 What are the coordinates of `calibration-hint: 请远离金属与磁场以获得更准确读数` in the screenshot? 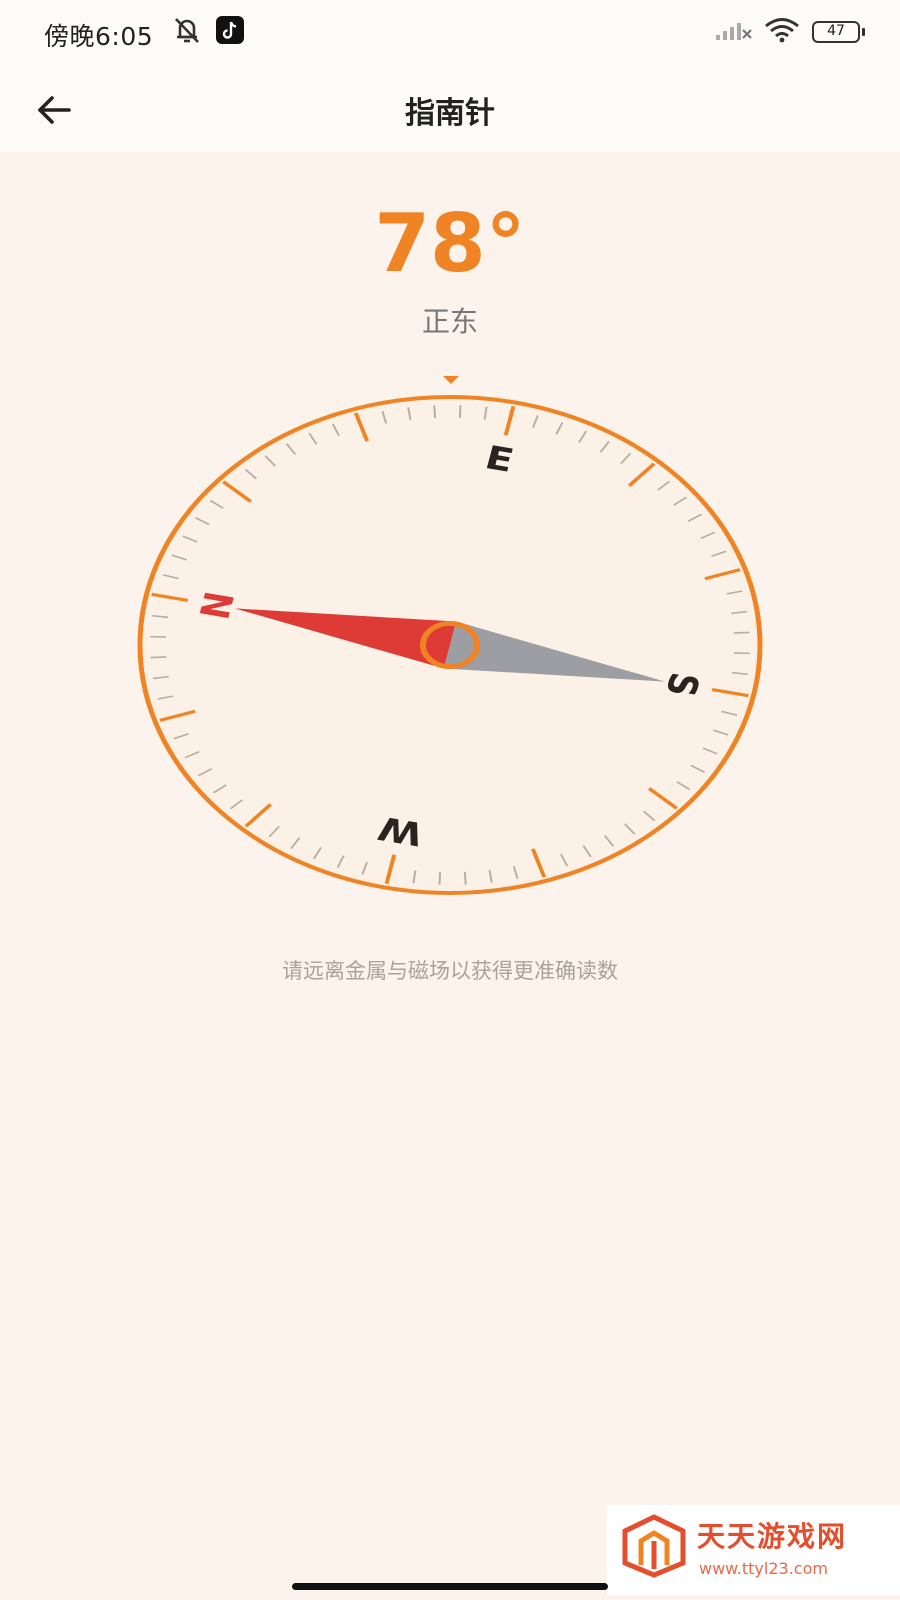 It's located at (450, 971).